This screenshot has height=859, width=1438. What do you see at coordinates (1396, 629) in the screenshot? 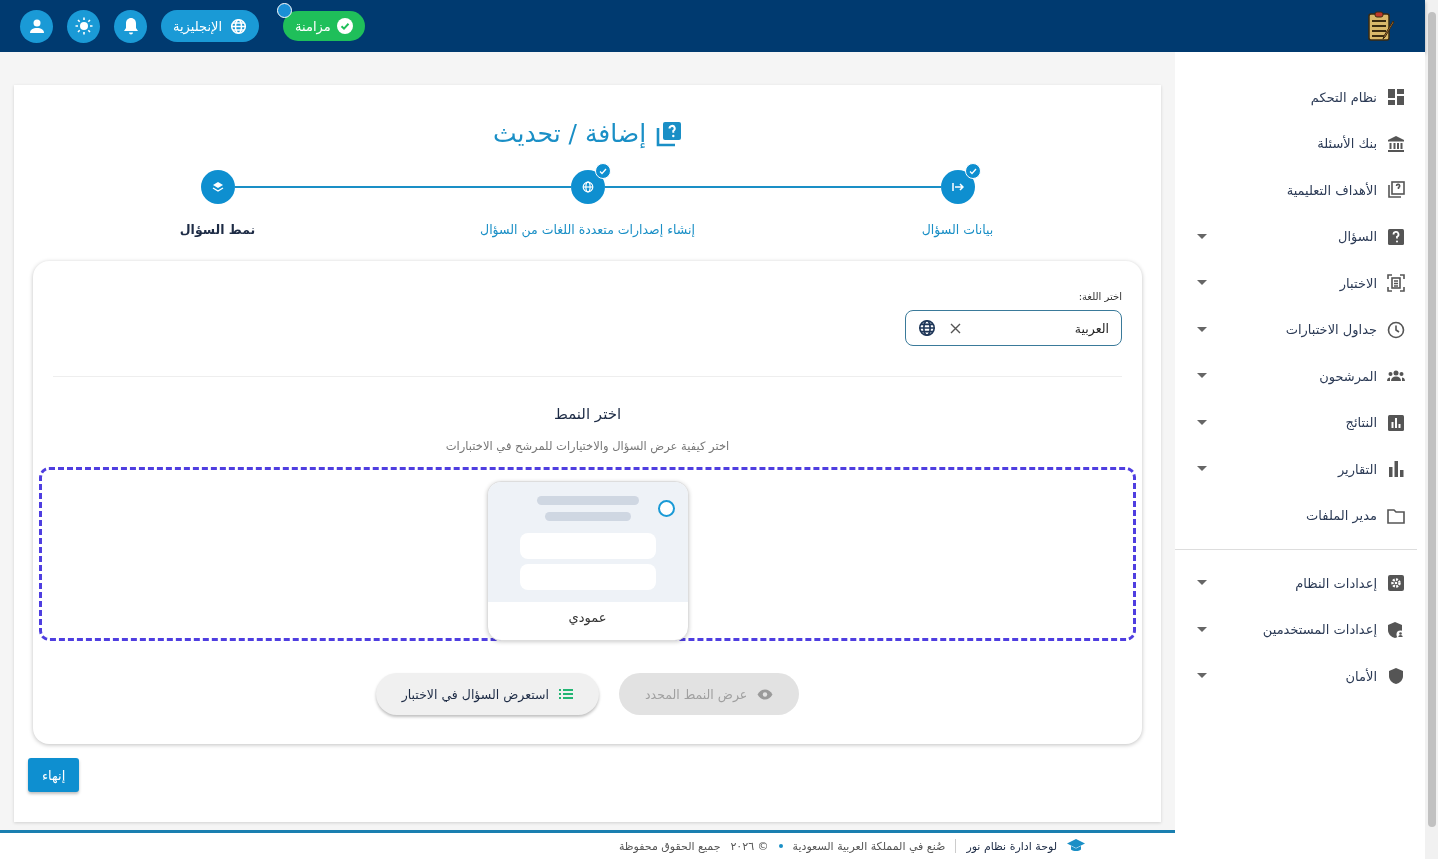
I see `shield-user-icon` at bounding box center [1396, 629].